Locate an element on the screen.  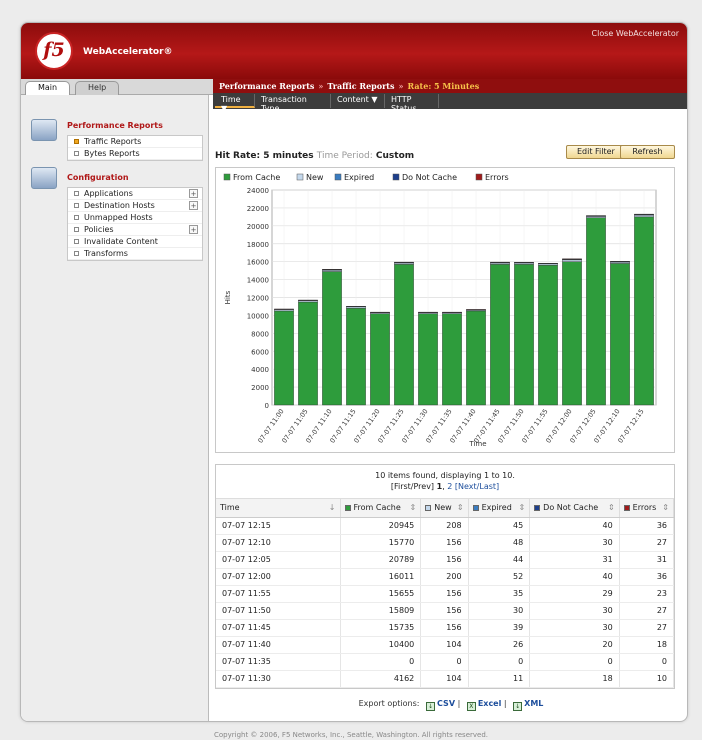
breadcrumb-traffic-reports: Traffic Reports is located at coordinates (360, 86).